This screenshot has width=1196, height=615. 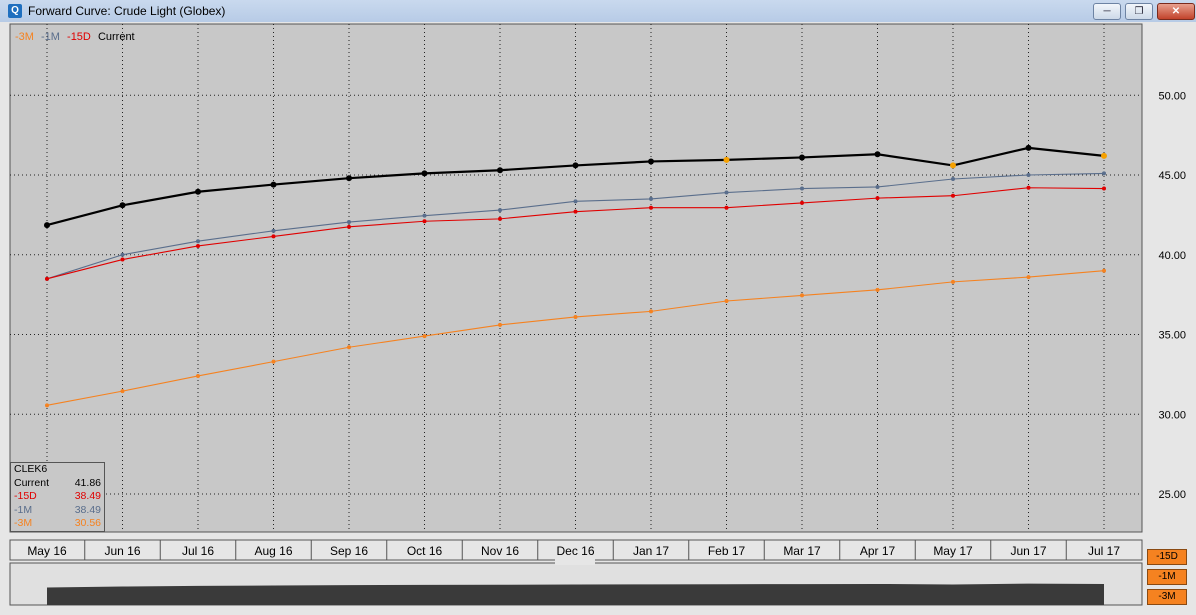 I want to click on info-label: -1M, so click(x=23, y=509).